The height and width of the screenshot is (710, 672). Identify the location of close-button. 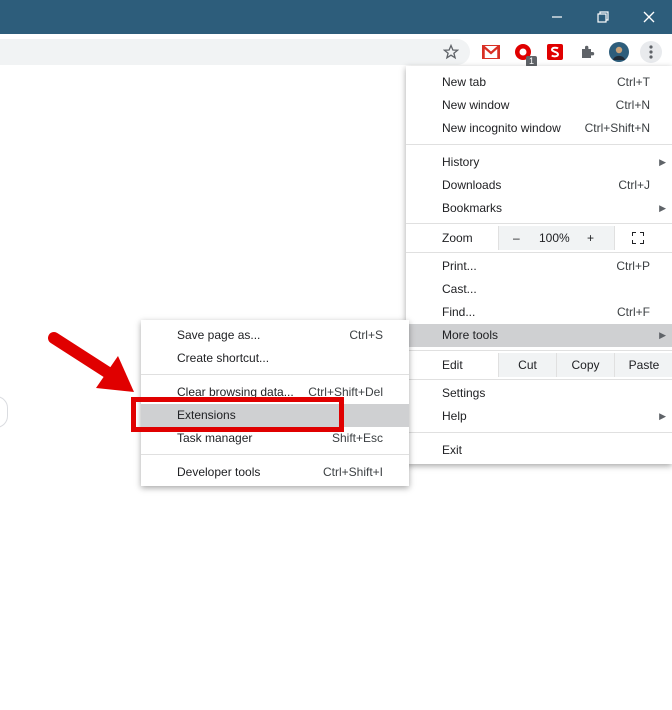
(649, 17).